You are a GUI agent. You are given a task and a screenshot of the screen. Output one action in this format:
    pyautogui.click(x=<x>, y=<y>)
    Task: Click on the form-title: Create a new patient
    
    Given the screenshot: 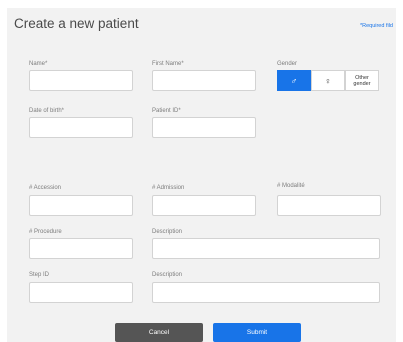 What is the action you would take?
    pyautogui.click(x=76, y=23)
    